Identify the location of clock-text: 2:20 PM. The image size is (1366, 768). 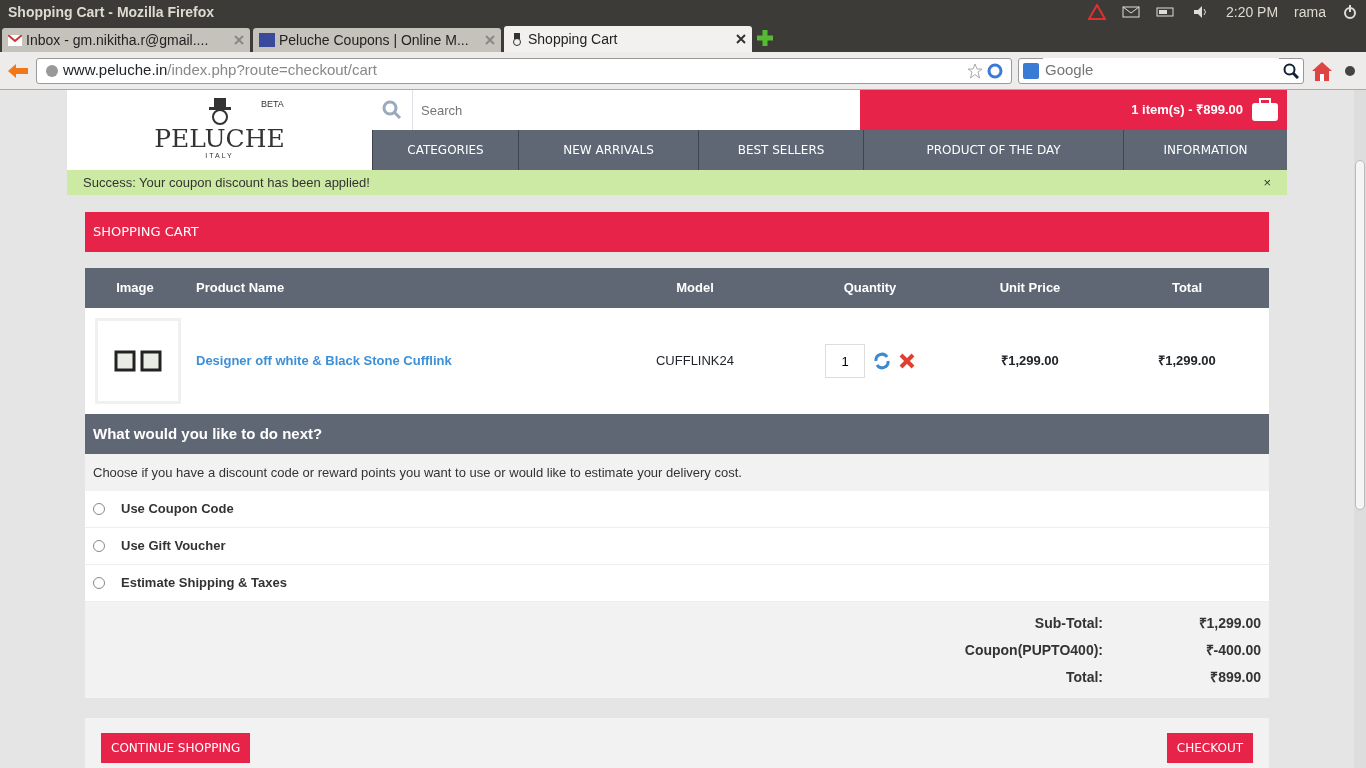
(1252, 12).